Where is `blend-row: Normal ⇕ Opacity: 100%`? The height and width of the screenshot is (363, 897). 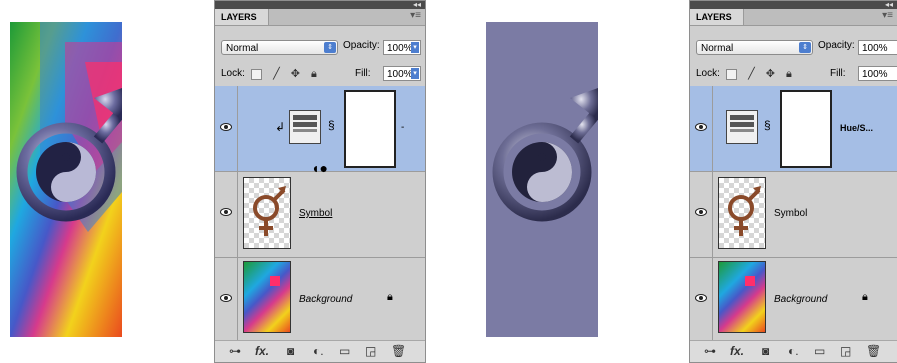
blend-row: Normal ⇕ Opacity: 100% is located at coordinates (793, 47).